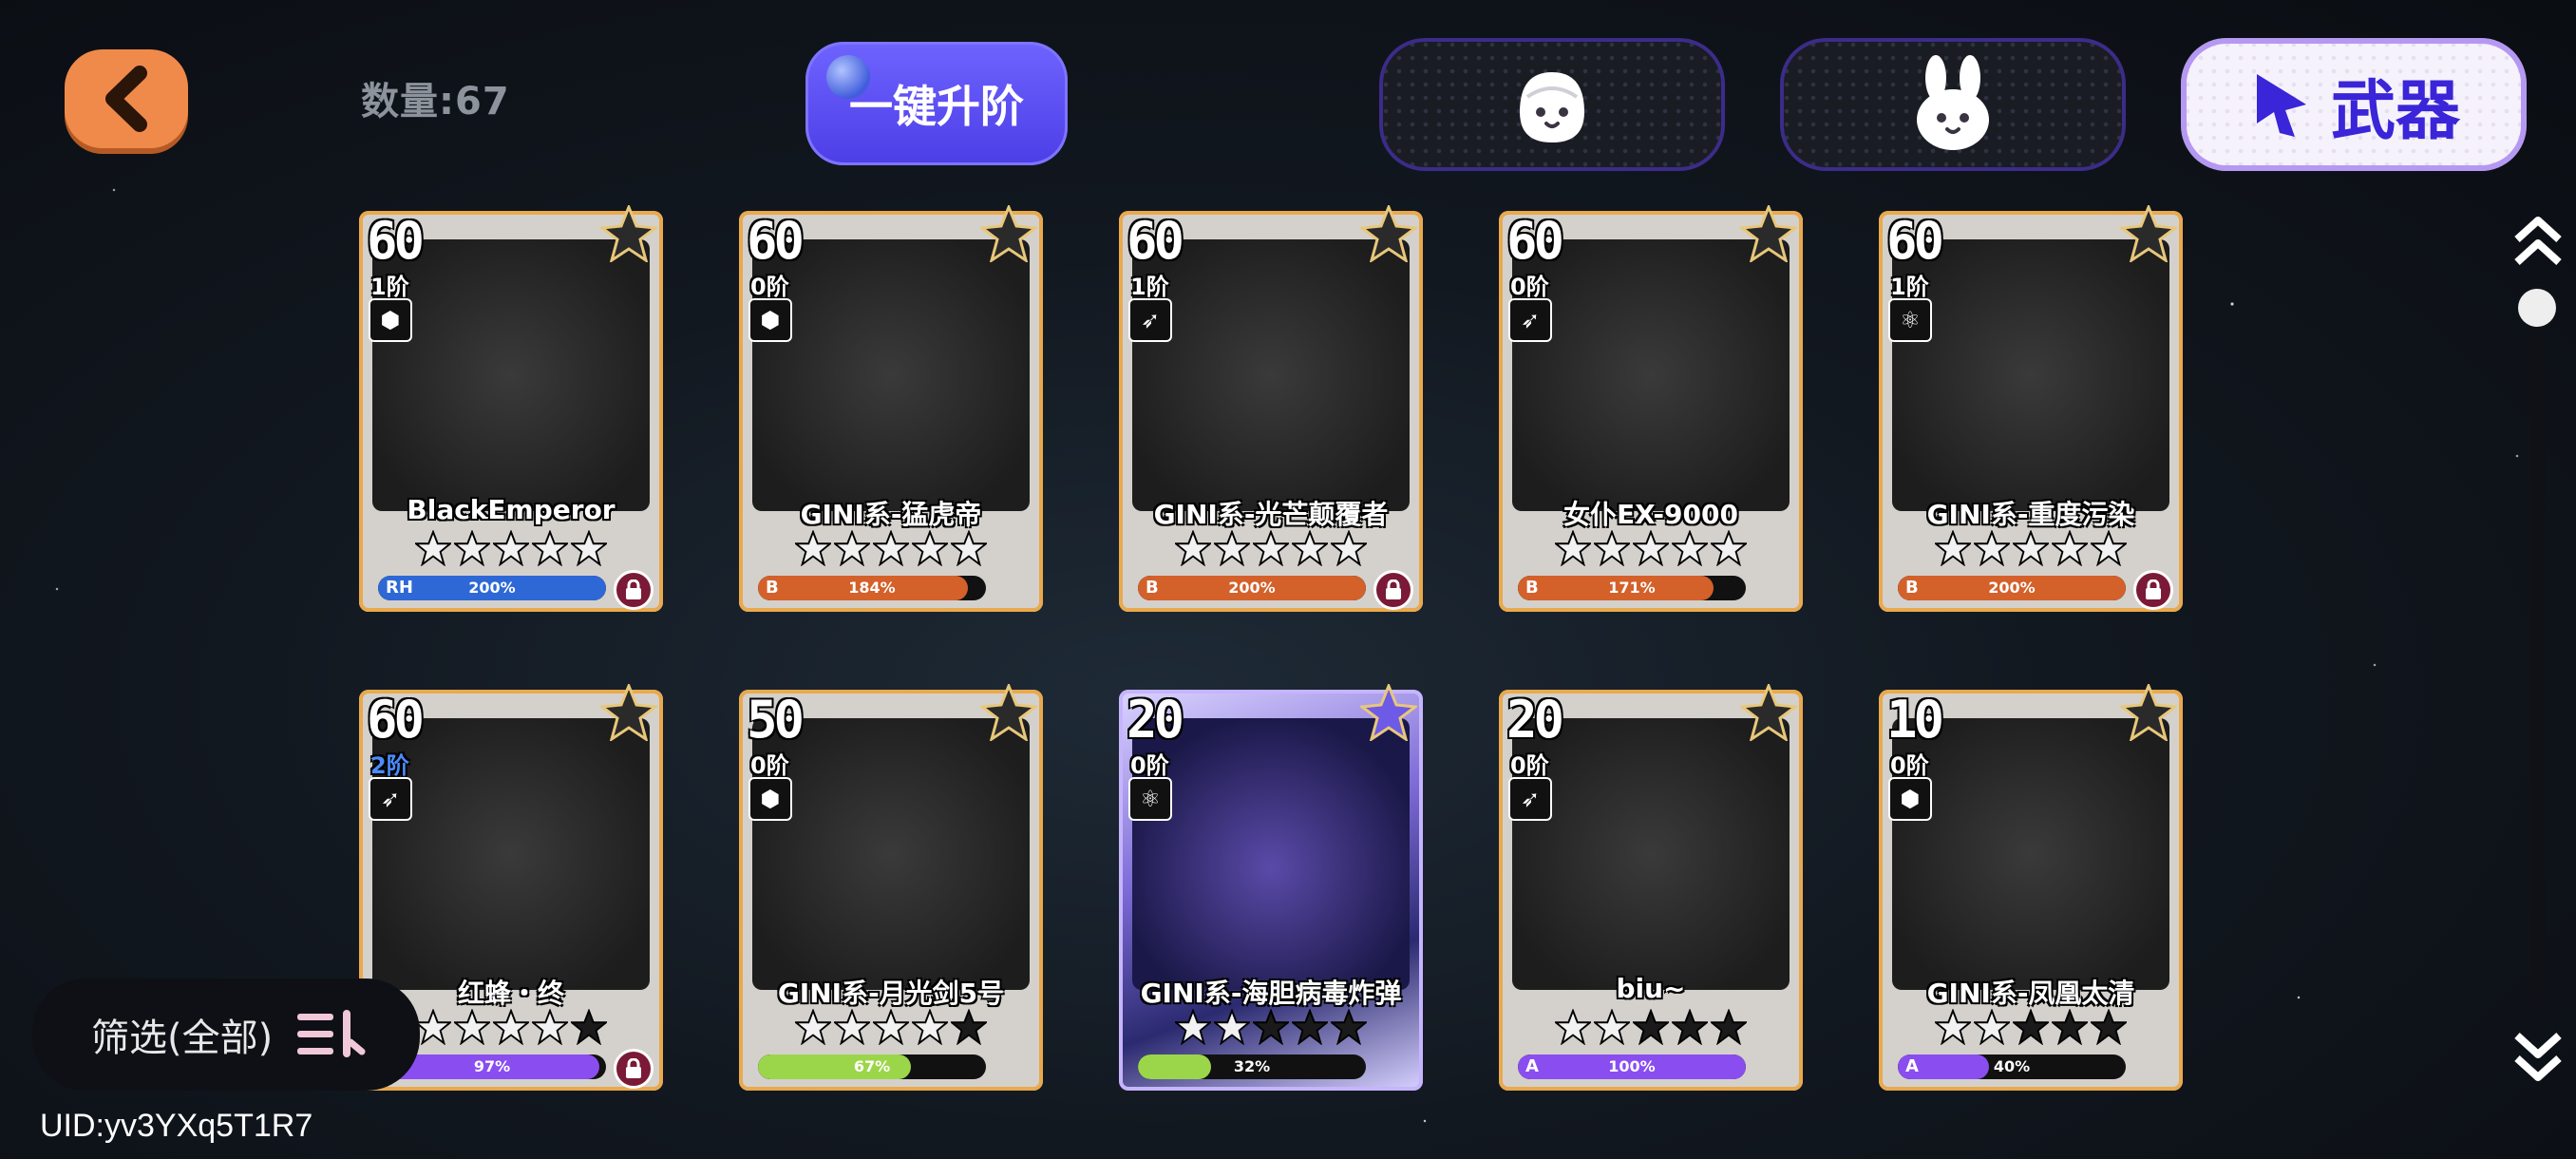  I want to click on double-chevron-down-icon, so click(2538, 1057).